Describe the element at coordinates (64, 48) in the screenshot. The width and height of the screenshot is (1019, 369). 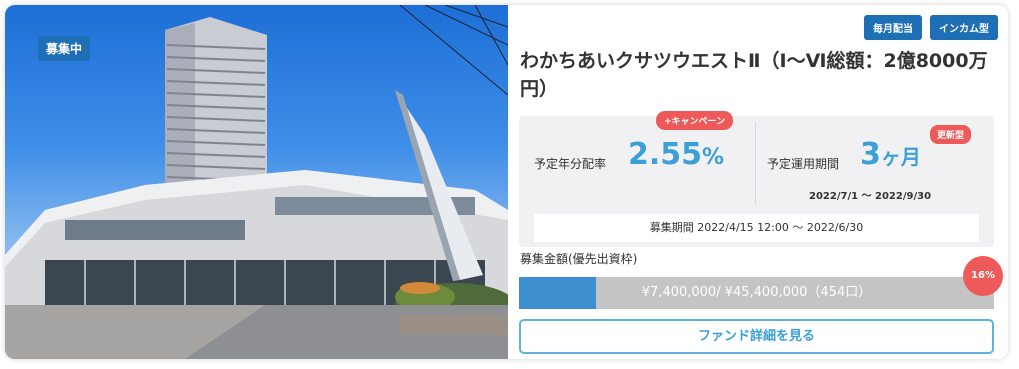
I see `status-badge: 募集中` at that location.